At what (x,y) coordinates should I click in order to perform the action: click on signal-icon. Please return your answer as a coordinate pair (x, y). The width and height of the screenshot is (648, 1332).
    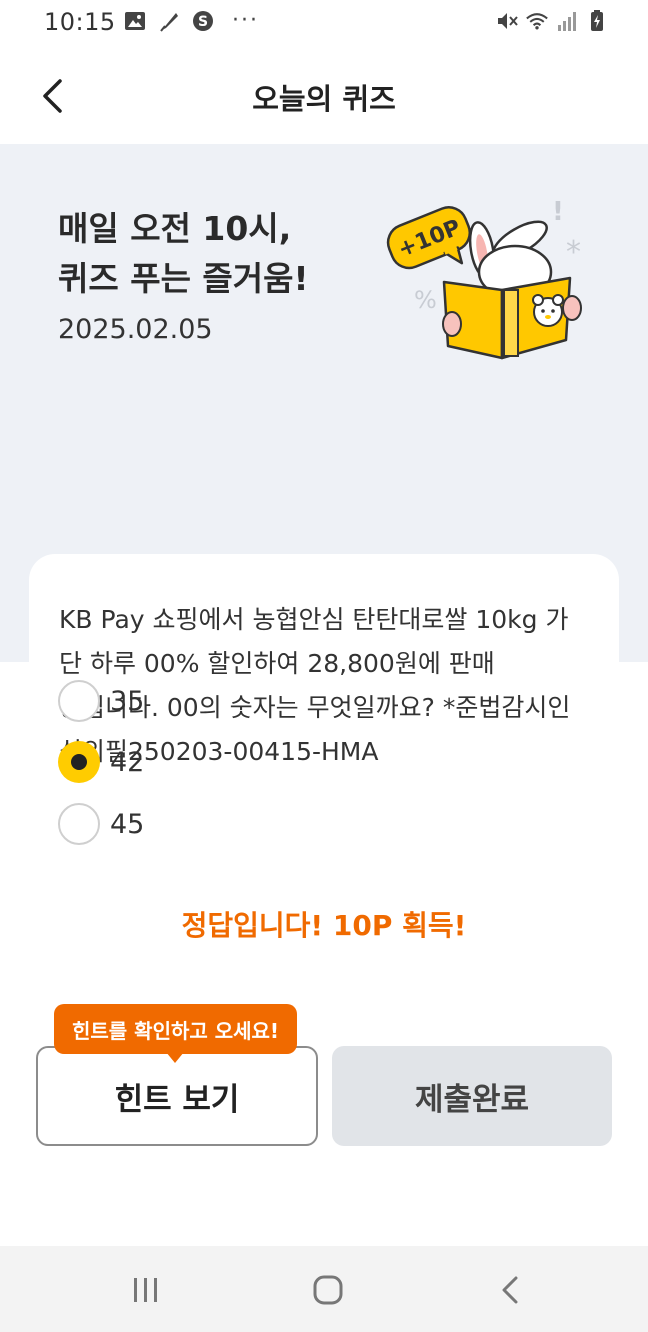
    Looking at the image, I should click on (567, 21).